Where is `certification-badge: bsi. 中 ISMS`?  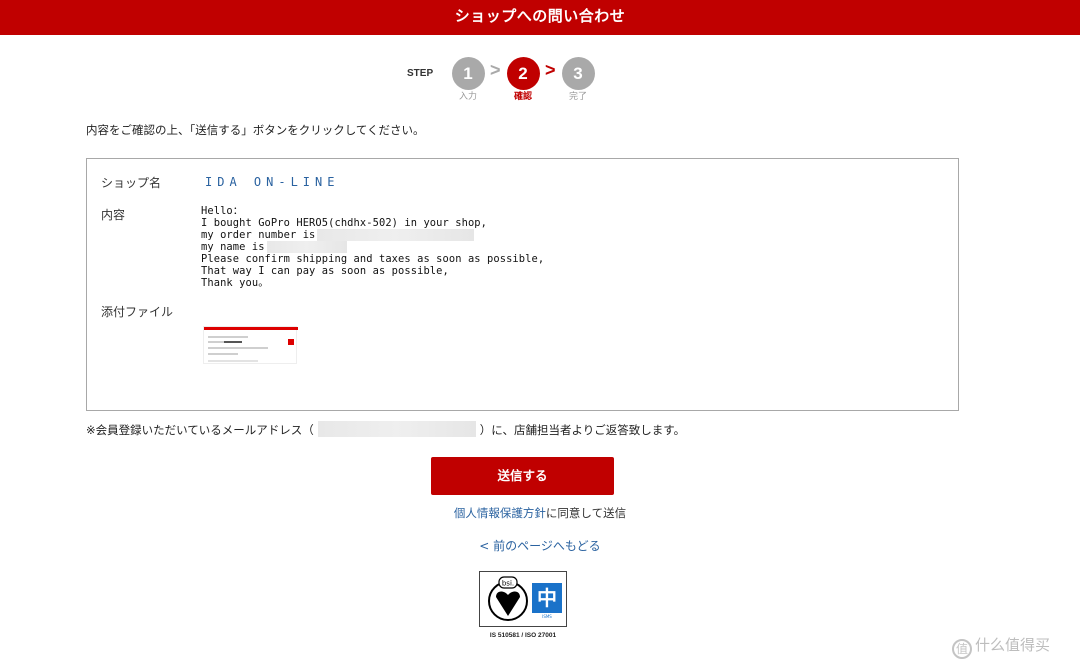
certification-badge: bsi. 中 ISMS is located at coordinates (523, 599).